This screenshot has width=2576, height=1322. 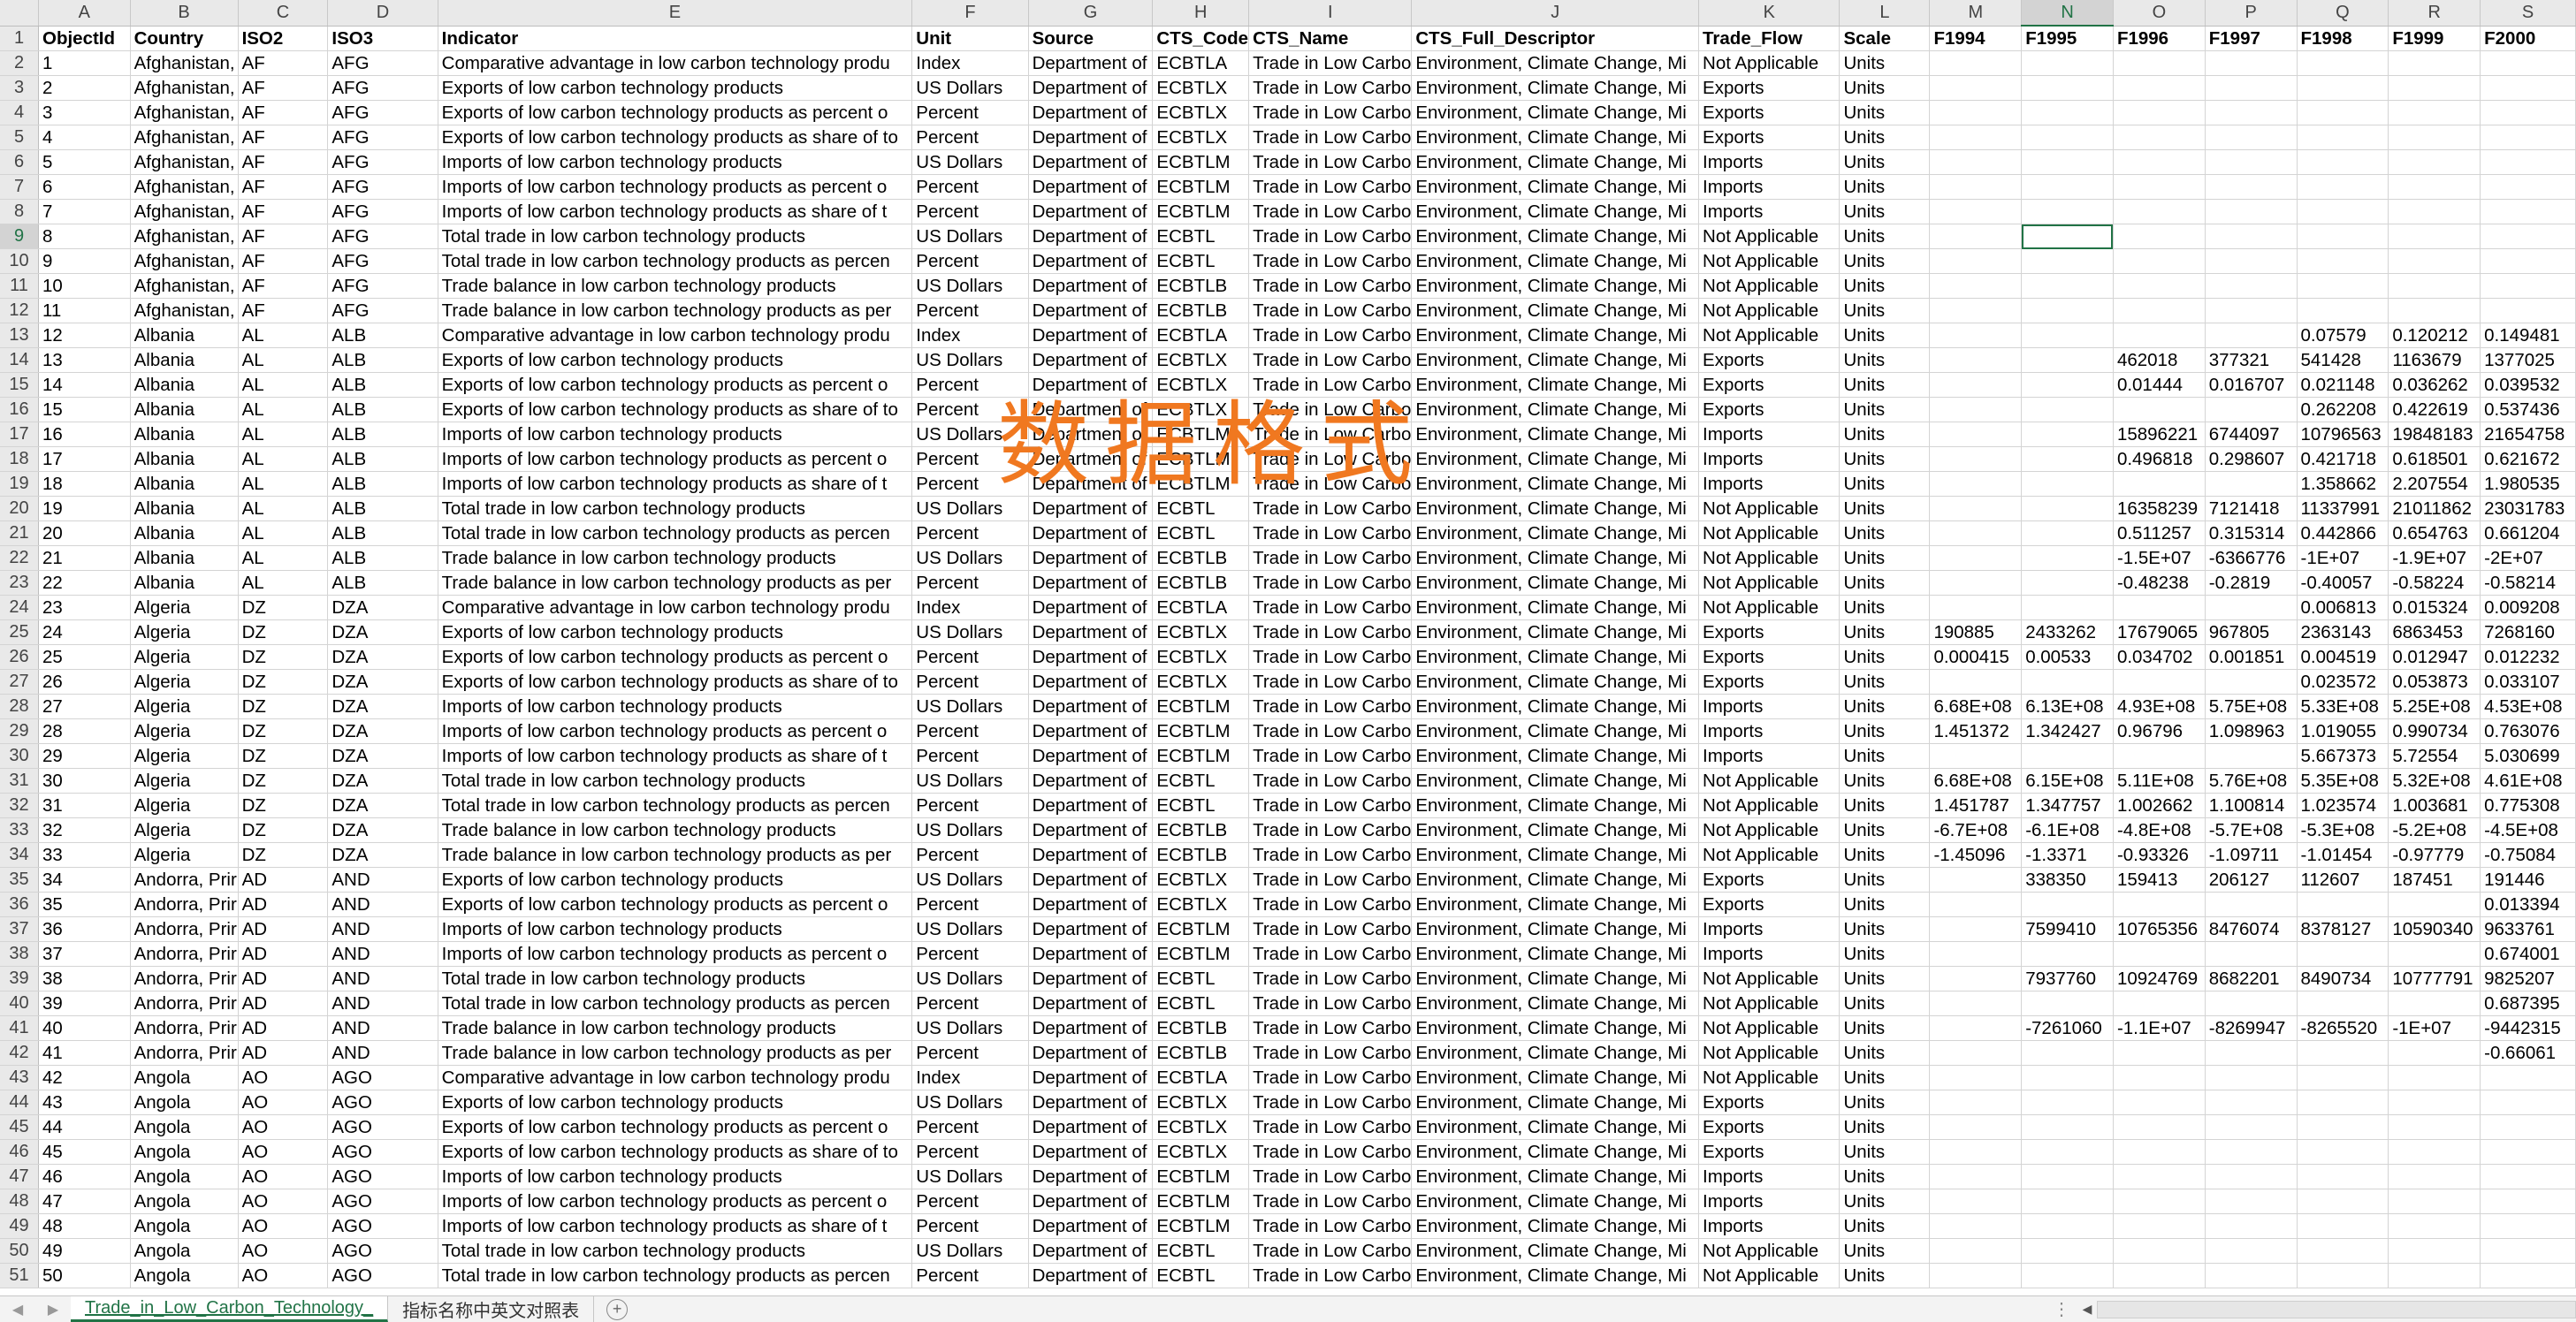 I want to click on cell: AFG, so click(x=382, y=286).